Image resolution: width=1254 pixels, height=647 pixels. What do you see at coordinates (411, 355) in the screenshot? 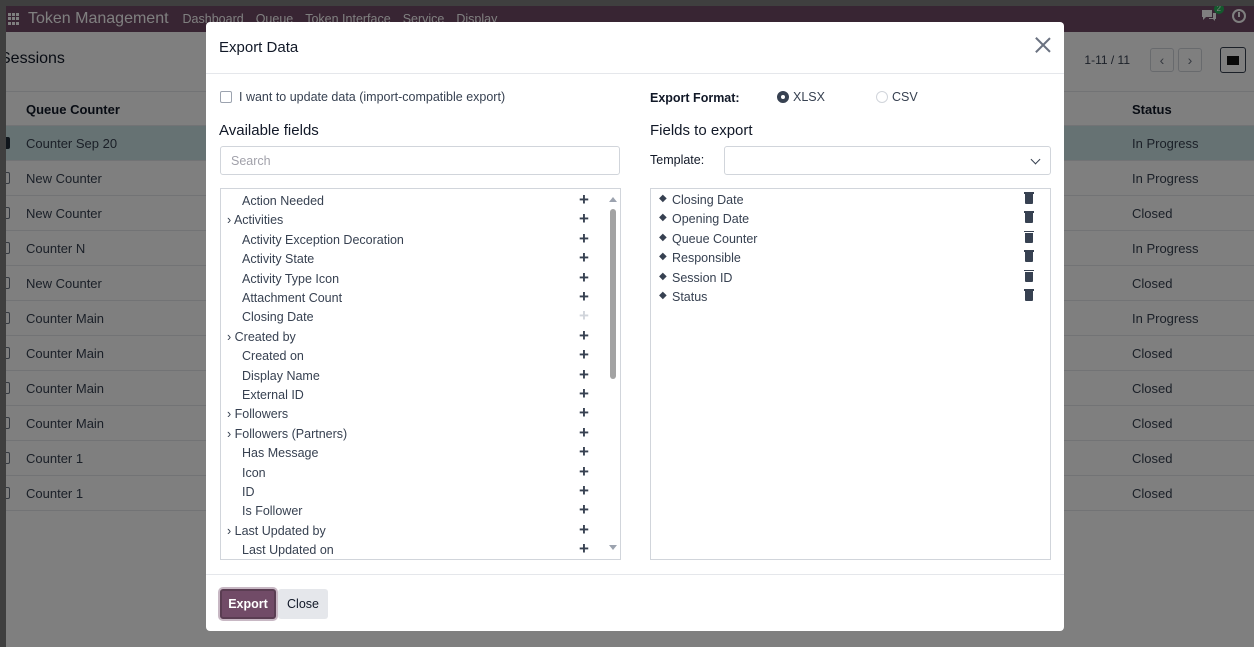
I see `available-field-item: Created on +` at bounding box center [411, 355].